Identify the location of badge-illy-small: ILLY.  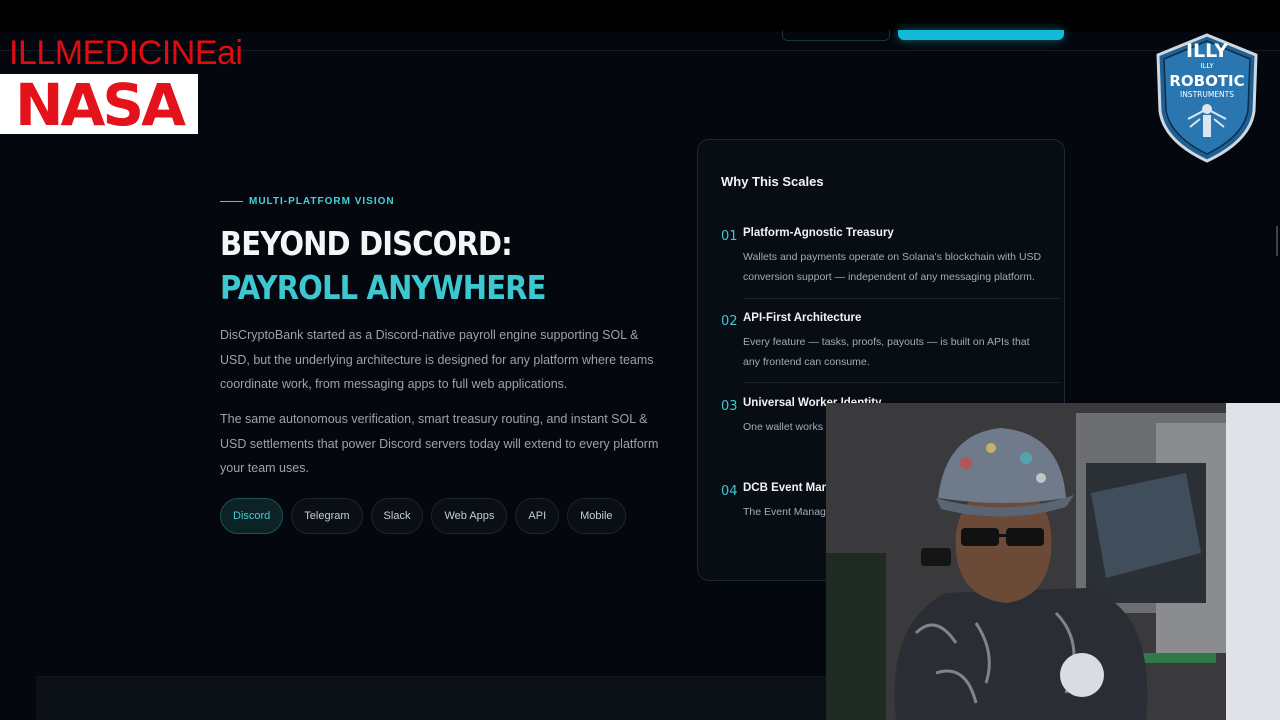
(1207, 66).